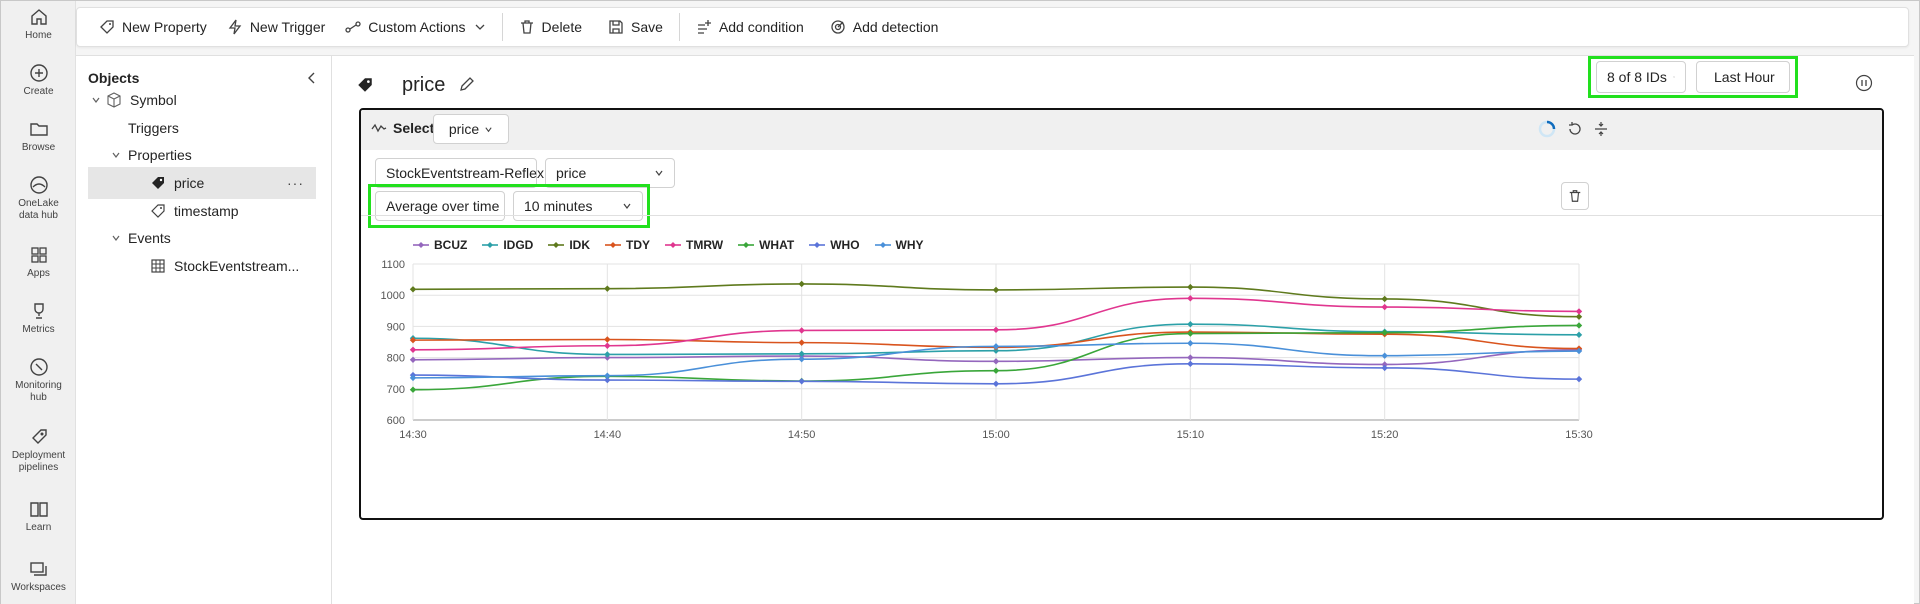 The image size is (1920, 604). What do you see at coordinates (38, 73) in the screenshot?
I see `plus-circle-icon` at bounding box center [38, 73].